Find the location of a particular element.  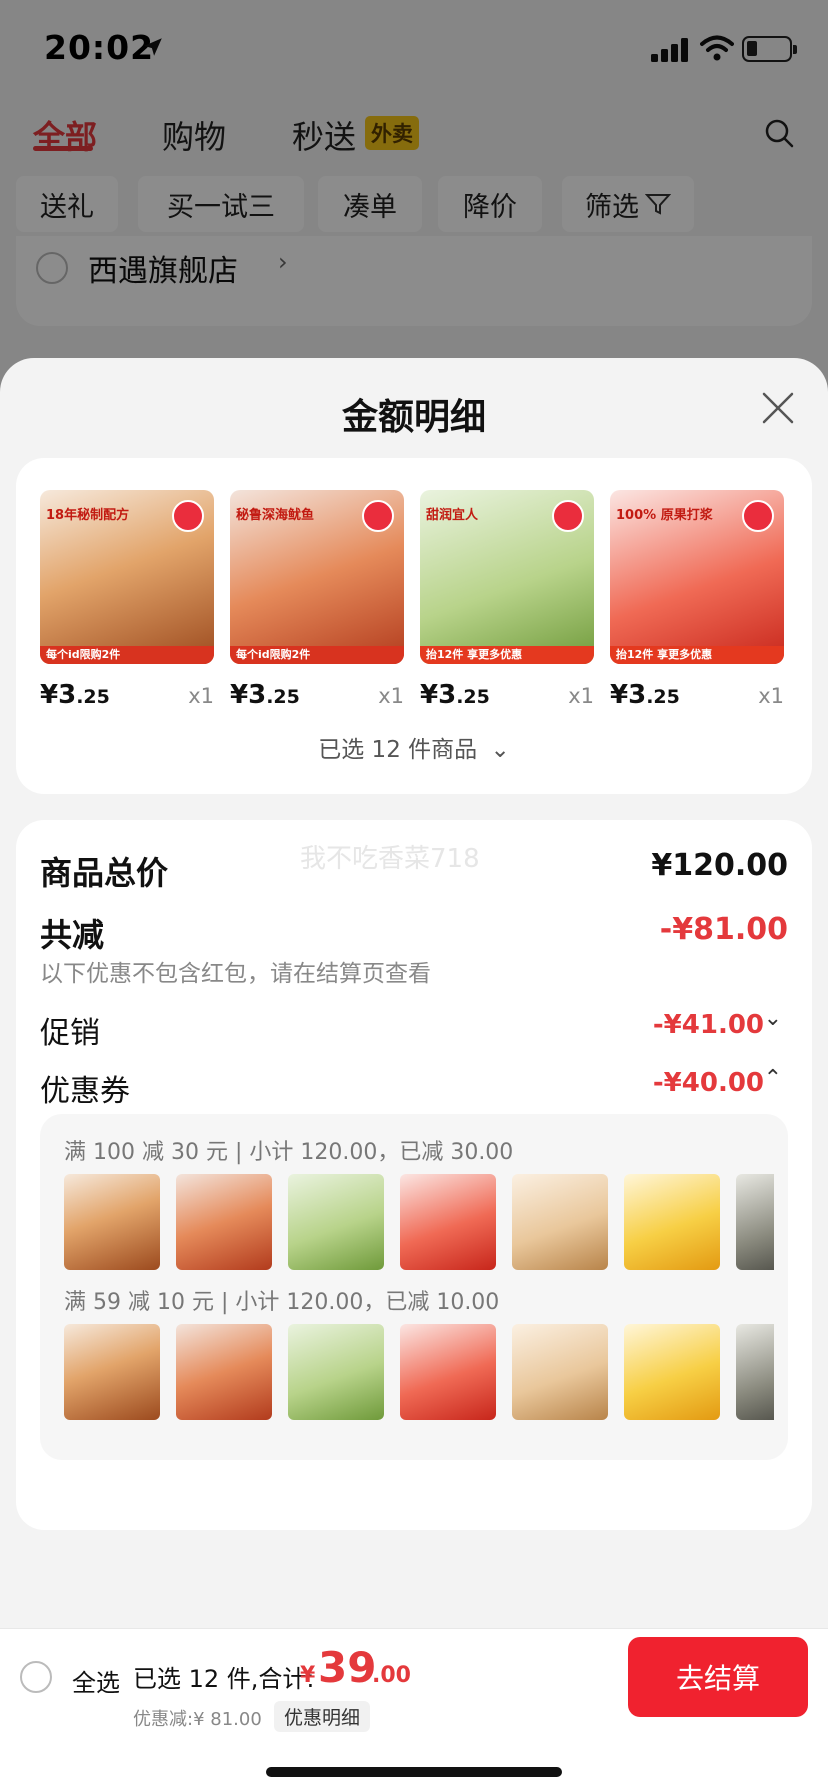

product-image-caption: 秘鲁深海鱿鱼 is located at coordinates (275, 515).